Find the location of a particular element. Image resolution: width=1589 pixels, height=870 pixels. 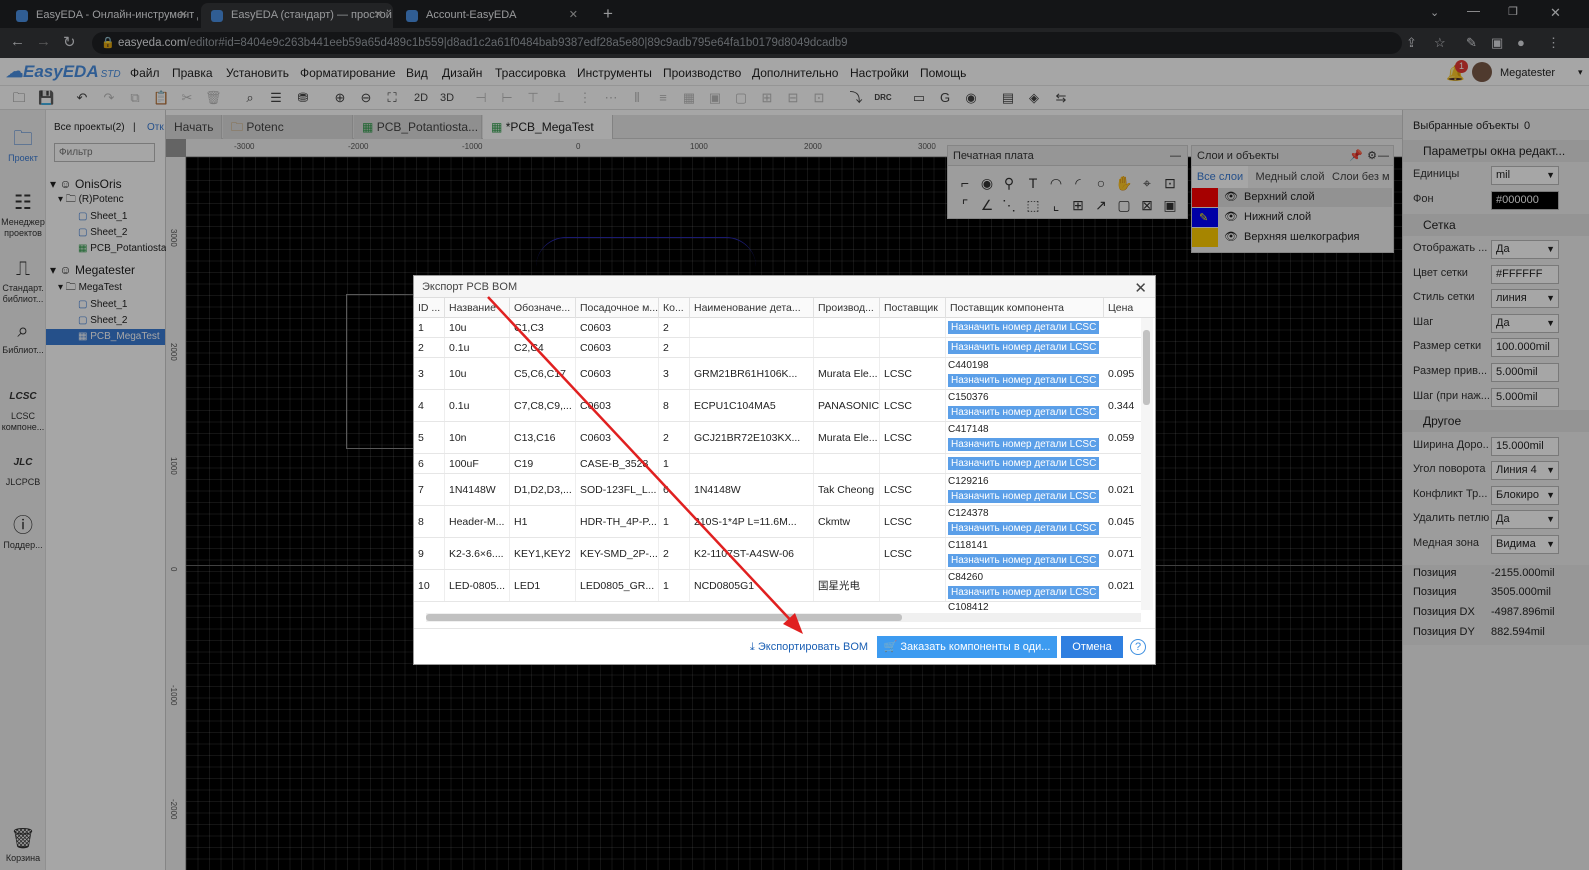

annotation-arrow is located at coordinates (645, 465).